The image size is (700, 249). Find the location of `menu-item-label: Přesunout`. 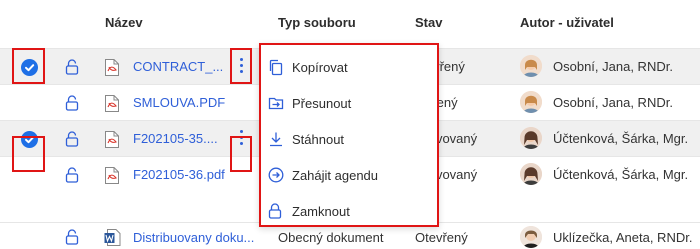

menu-item-label: Přesunout is located at coordinates (322, 103).